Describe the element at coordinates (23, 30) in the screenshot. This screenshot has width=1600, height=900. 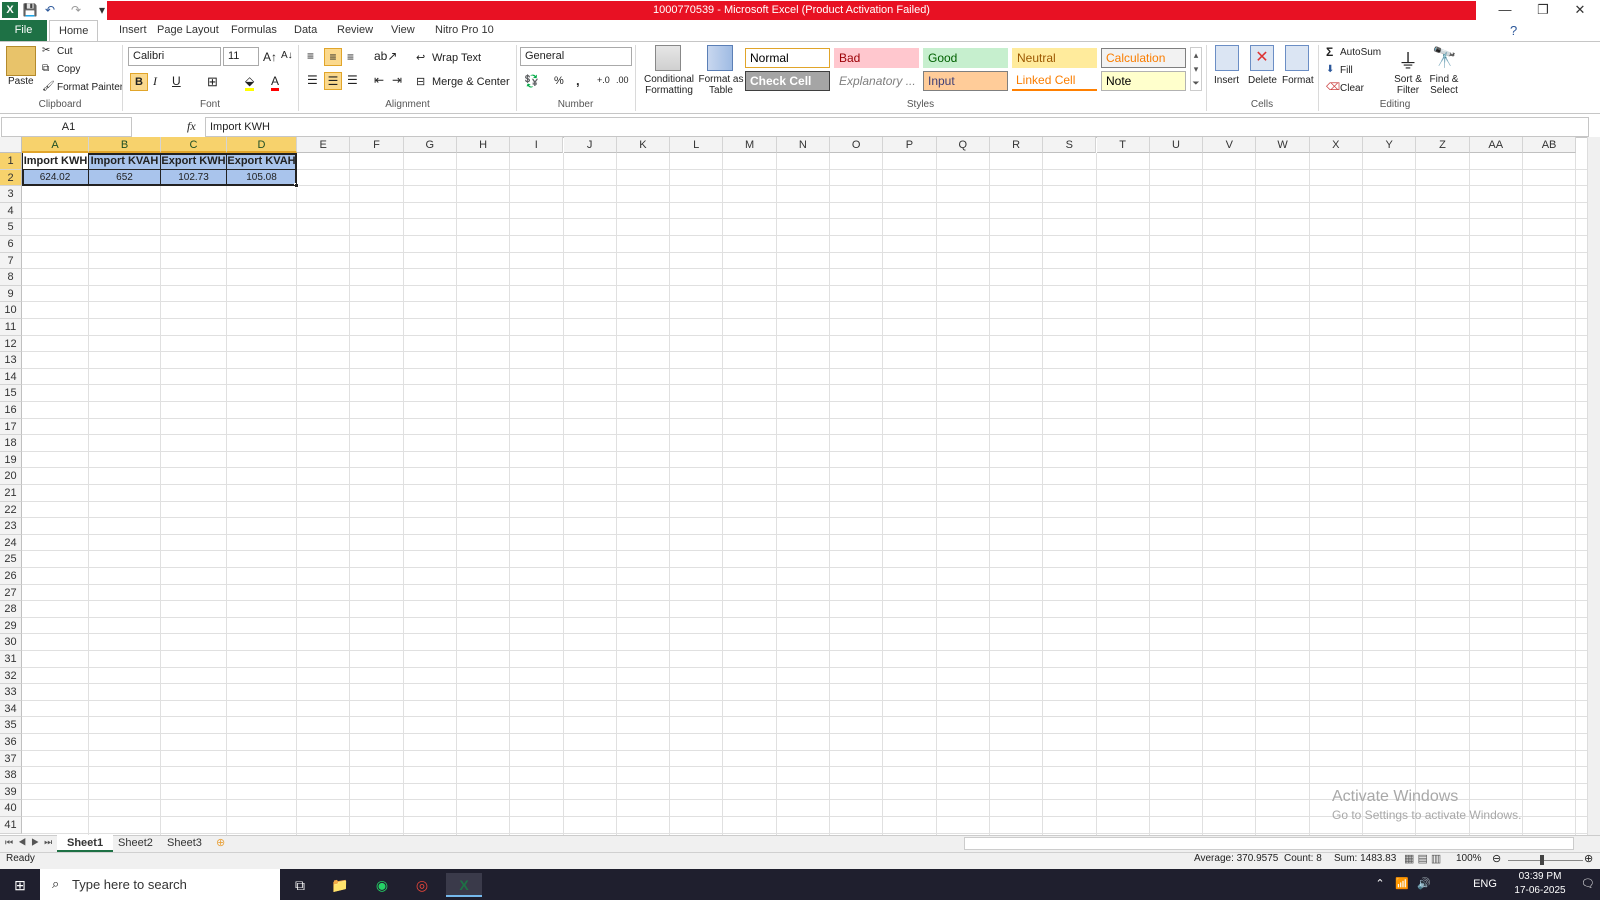
I see `tab-file: File` at that location.